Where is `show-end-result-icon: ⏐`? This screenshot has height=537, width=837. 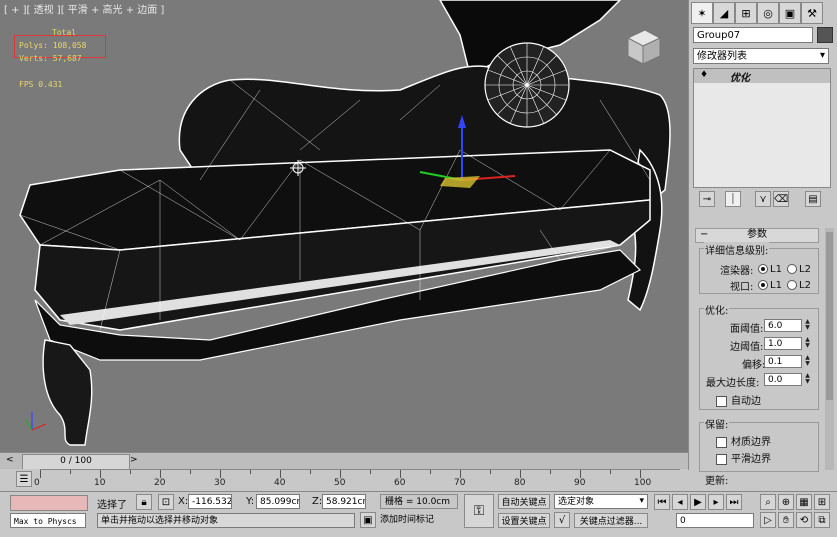 show-end-result-icon: ⏐ is located at coordinates (733, 199).